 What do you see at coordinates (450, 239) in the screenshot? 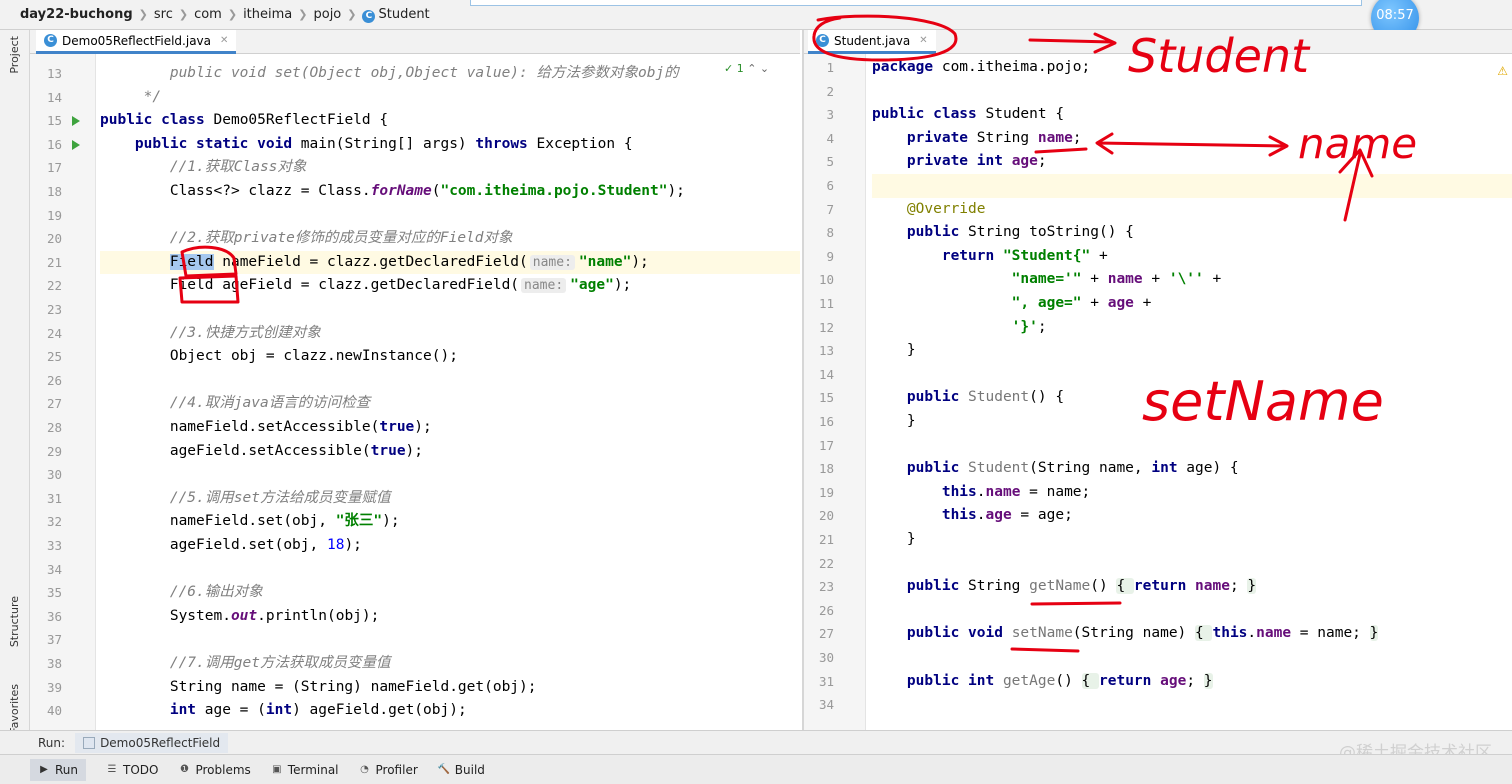
I see `code-line: //2.获取private修饰的成员变量对应的Field对象` at bounding box center [450, 239].